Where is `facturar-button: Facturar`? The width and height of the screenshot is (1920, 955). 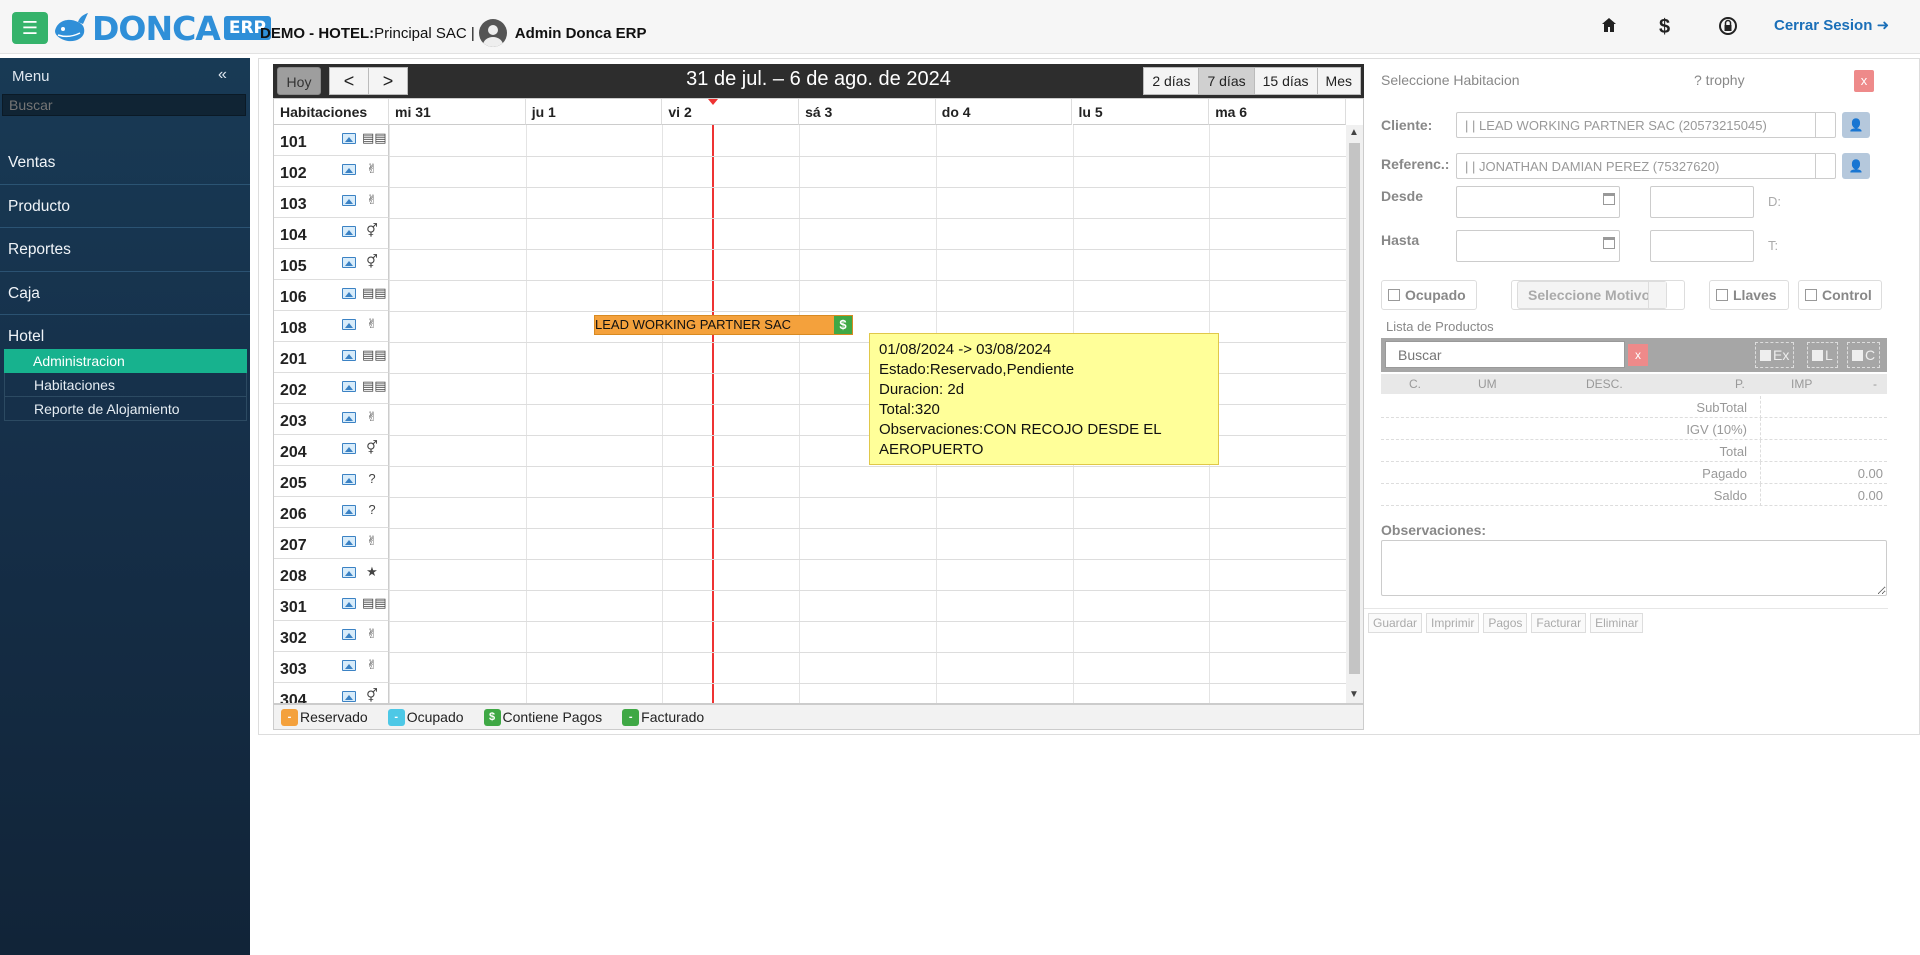
facturar-button: Facturar is located at coordinates (1559, 623).